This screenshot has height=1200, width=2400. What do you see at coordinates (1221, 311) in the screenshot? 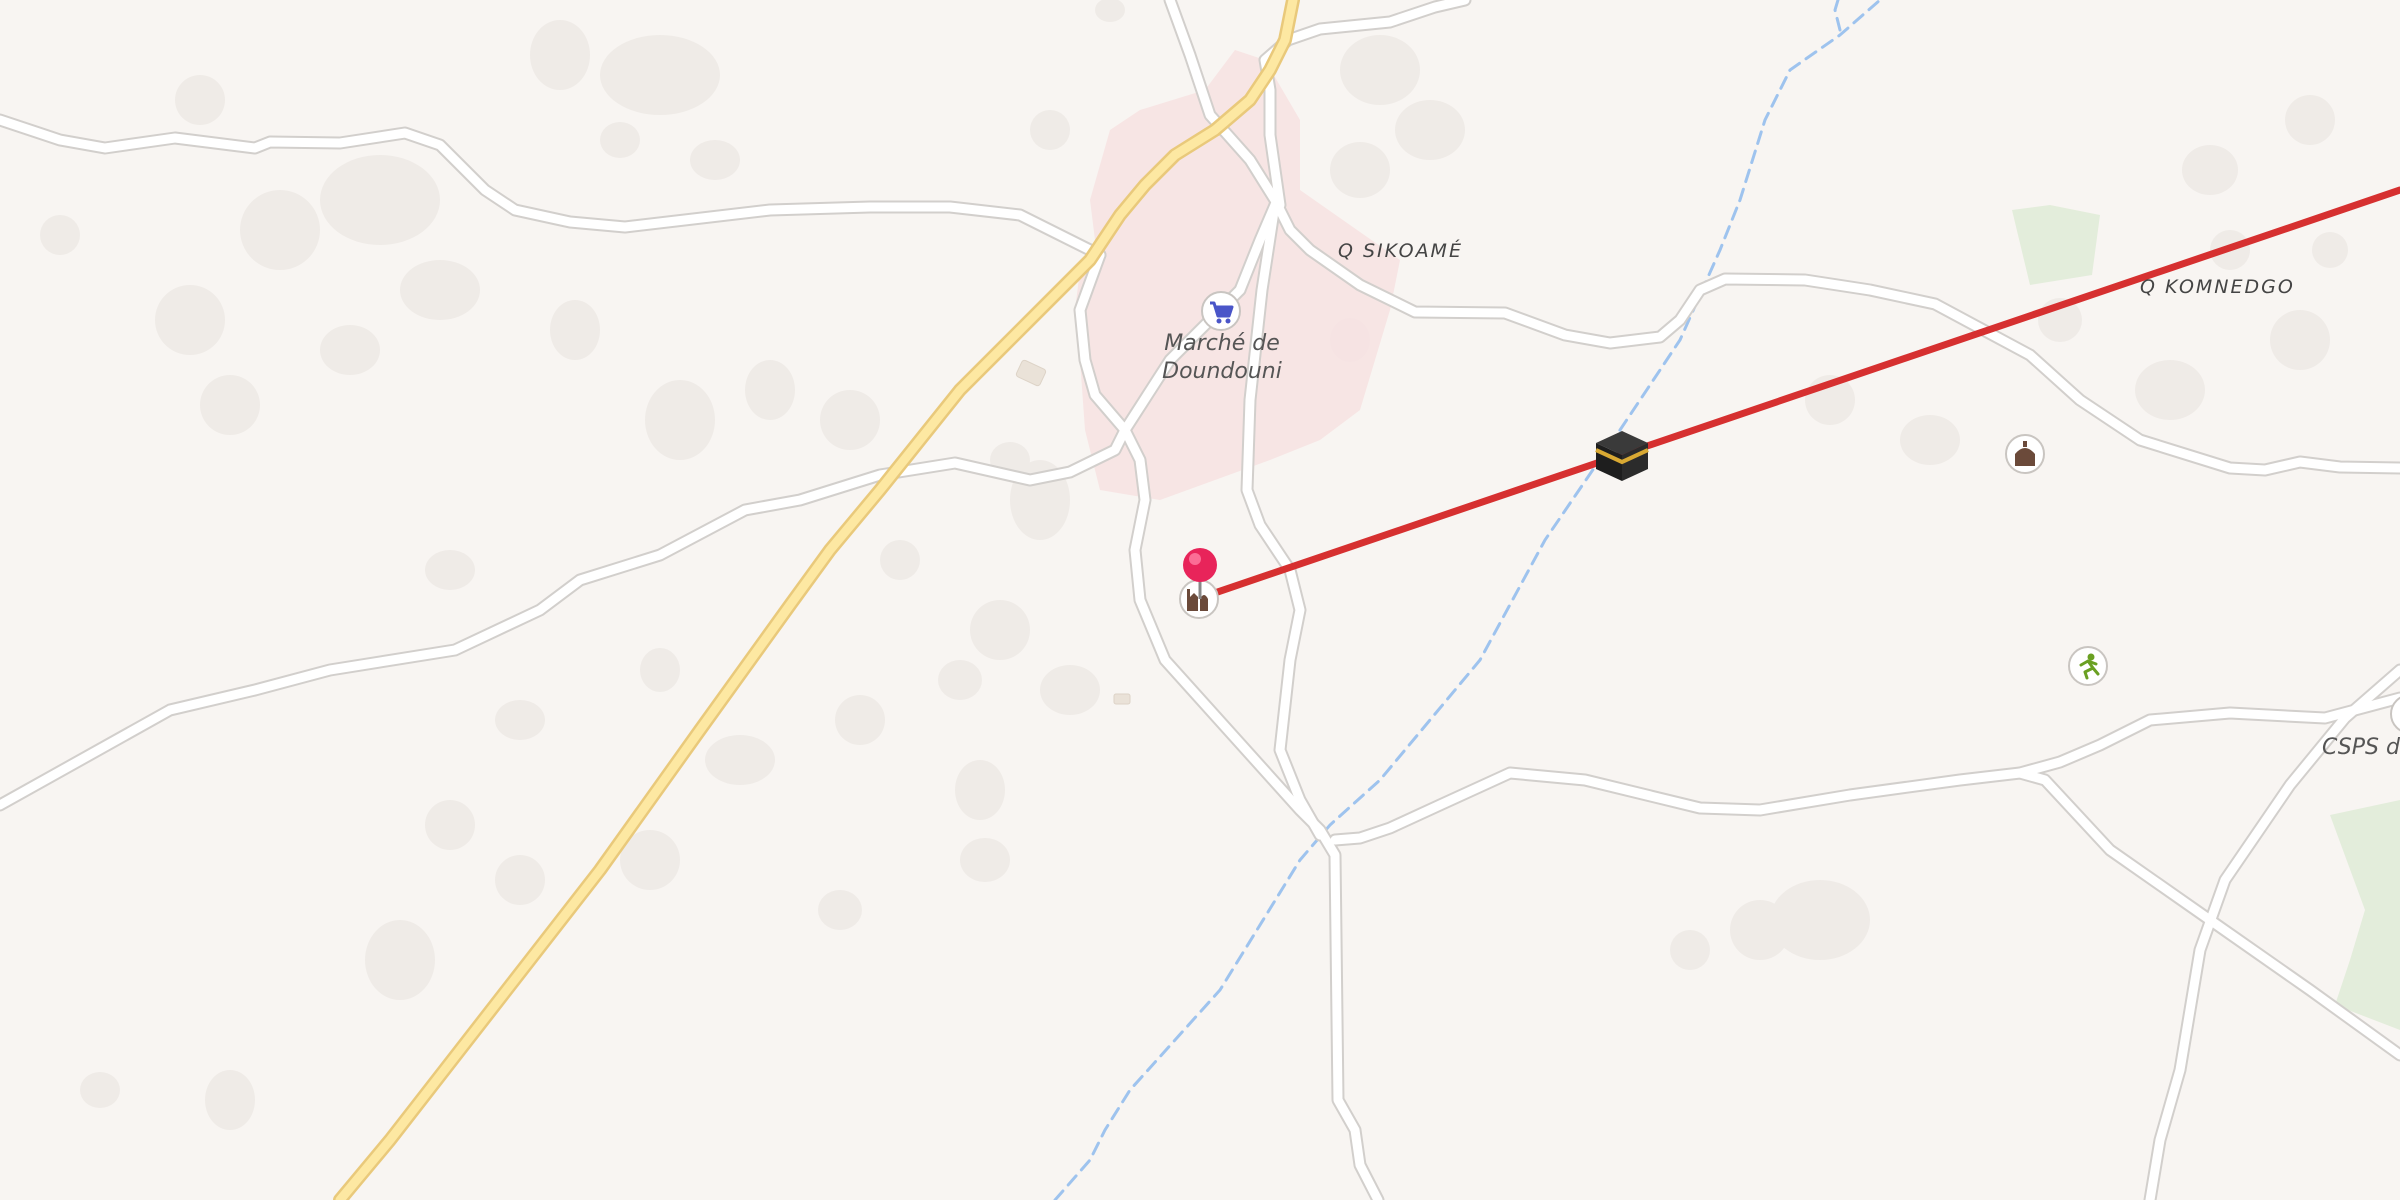
I see `shopping-cart-icon` at bounding box center [1221, 311].